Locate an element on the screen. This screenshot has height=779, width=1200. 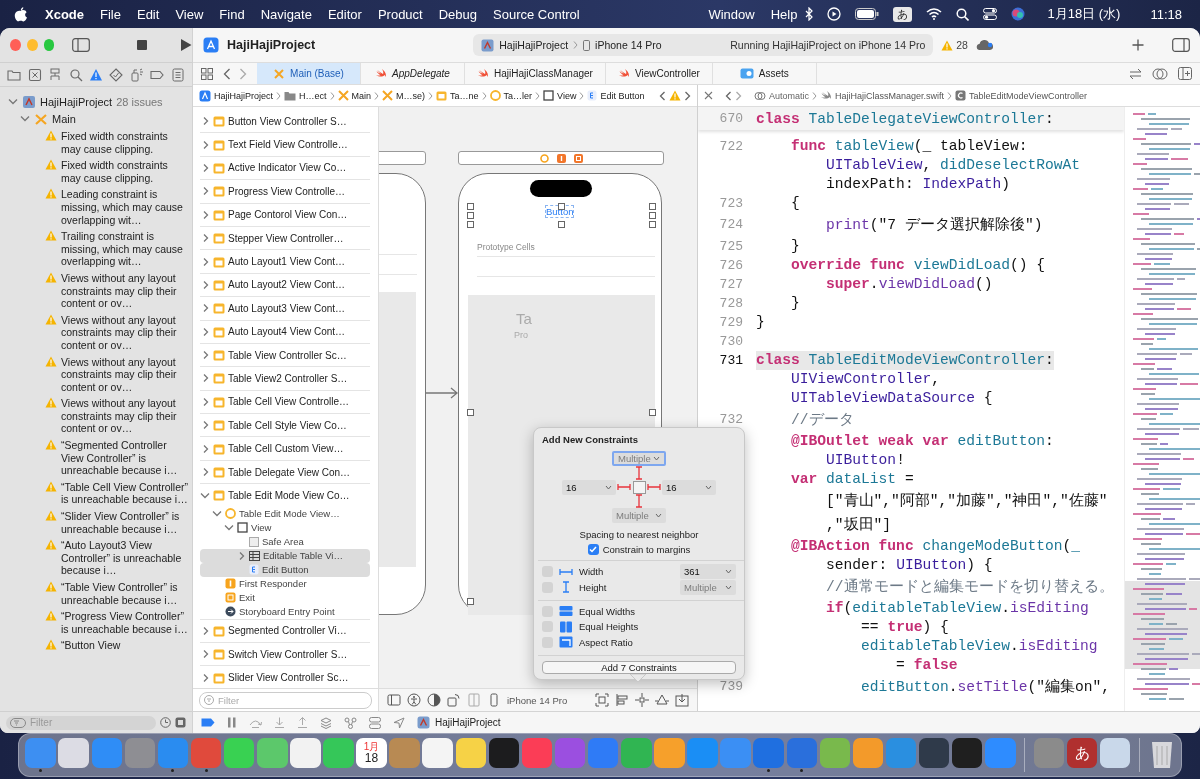
input-mode-indicator: あ is located at coordinates (903, 14).